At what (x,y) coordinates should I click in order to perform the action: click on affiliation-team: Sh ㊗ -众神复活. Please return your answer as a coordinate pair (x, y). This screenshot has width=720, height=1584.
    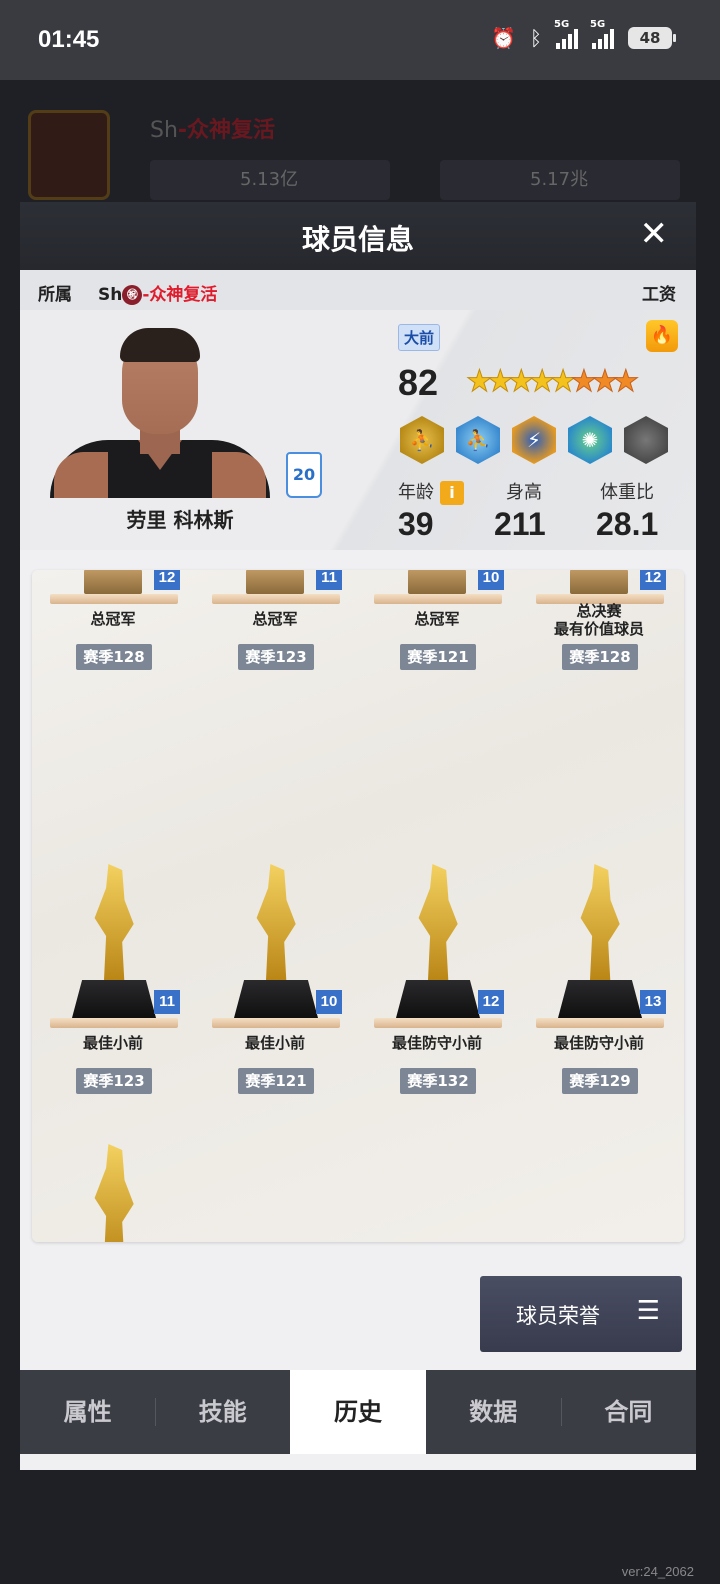
    Looking at the image, I should click on (158, 295).